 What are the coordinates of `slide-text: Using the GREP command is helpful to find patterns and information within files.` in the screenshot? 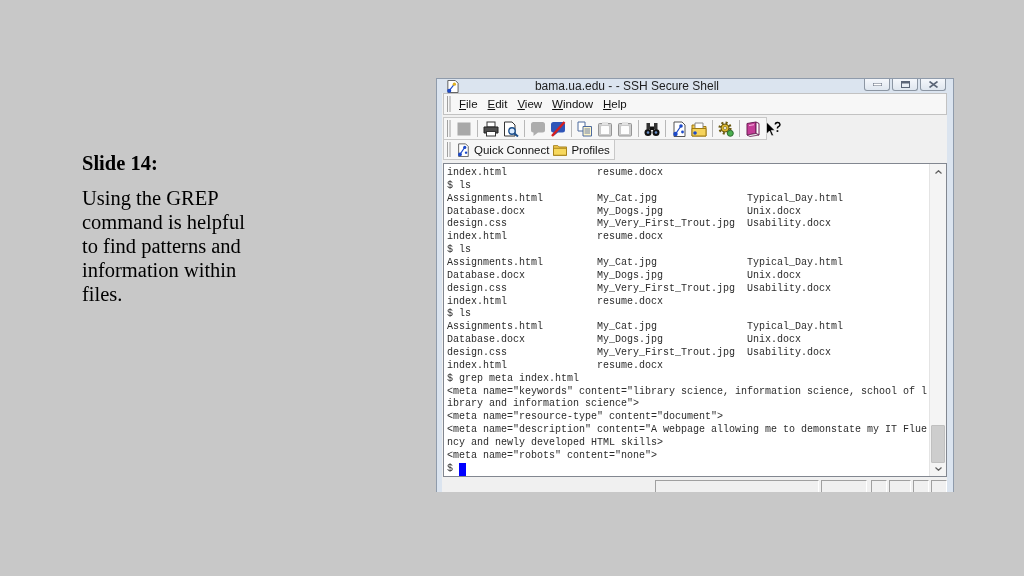 It's located at (164, 246).